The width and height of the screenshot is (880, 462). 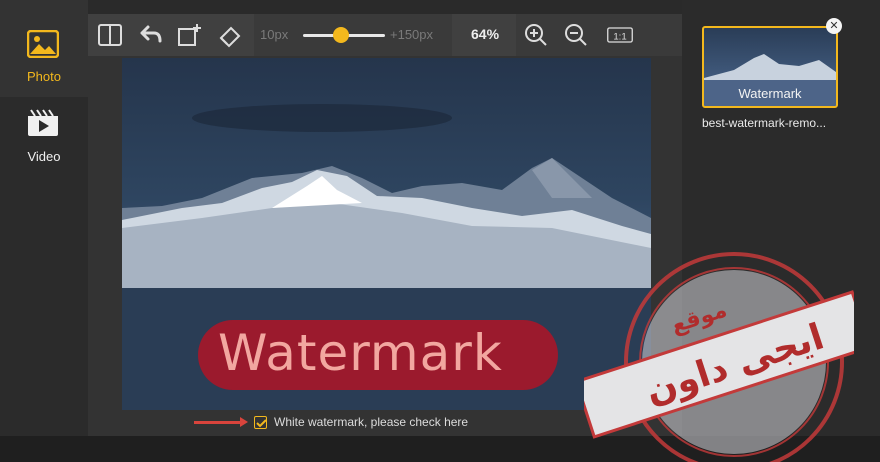 I want to click on zoom-out-button, so click(x=576, y=35).